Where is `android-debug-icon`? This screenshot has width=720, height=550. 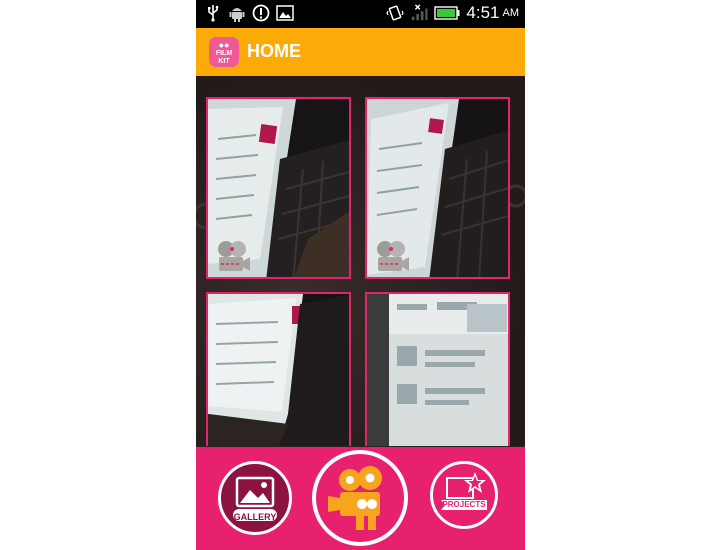 android-debug-icon is located at coordinates (237, 13).